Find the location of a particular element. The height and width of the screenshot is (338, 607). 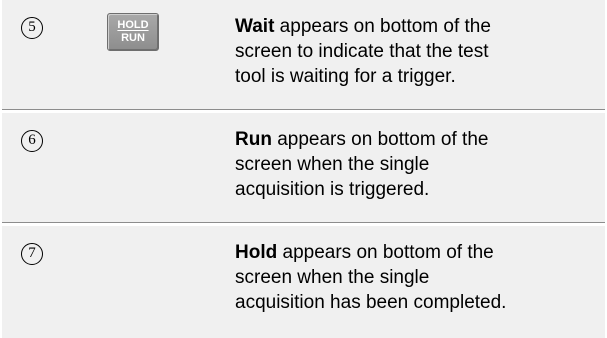

key-label-top: HOLD is located at coordinates (133, 25).